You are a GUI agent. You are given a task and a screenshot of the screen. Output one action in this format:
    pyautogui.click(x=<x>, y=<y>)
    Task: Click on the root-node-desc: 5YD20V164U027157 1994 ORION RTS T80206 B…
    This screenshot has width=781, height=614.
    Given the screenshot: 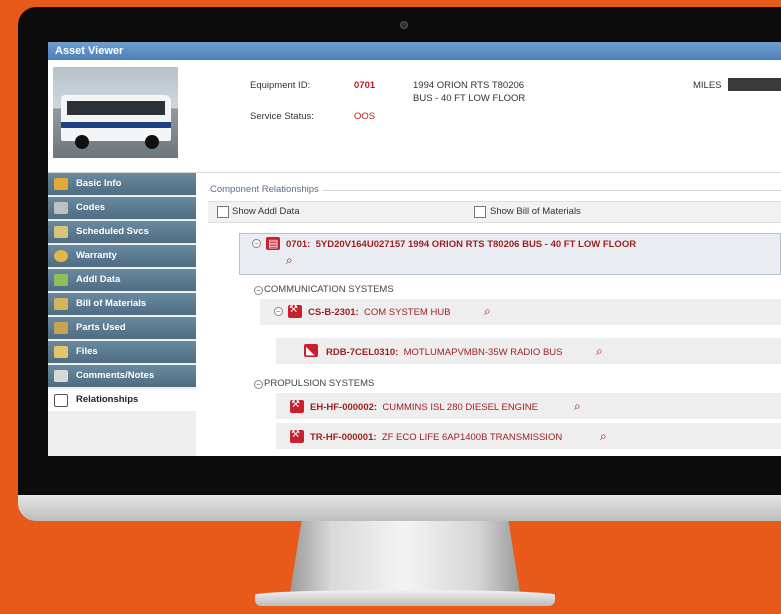 What is the action you would take?
    pyautogui.click(x=476, y=244)
    